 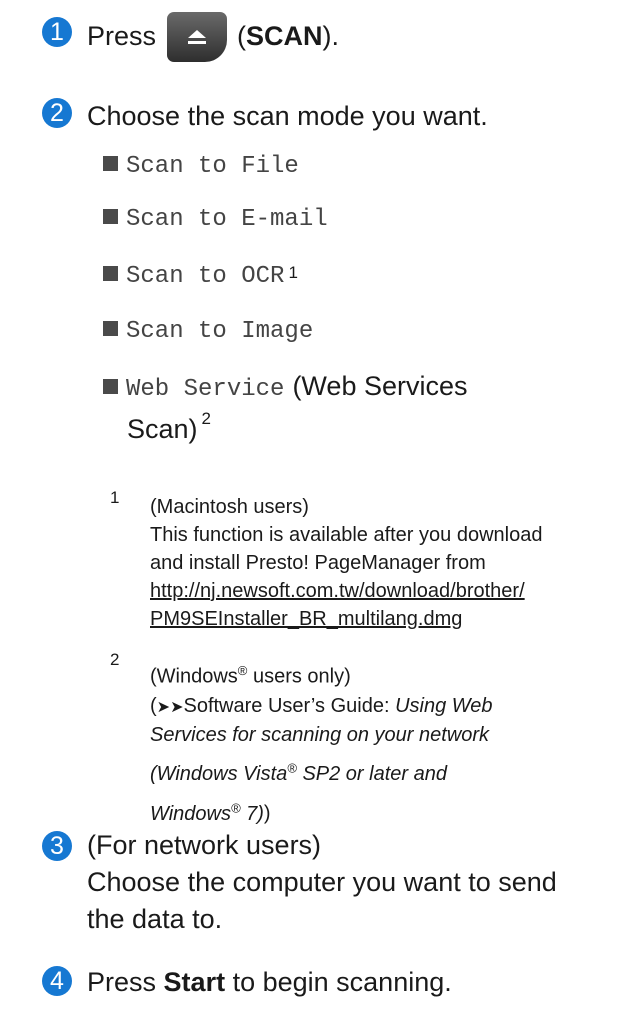 What do you see at coordinates (208, 331) in the screenshot?
I see `option-scan-to-image: Scan to Image` at bounding box center [208, 331].